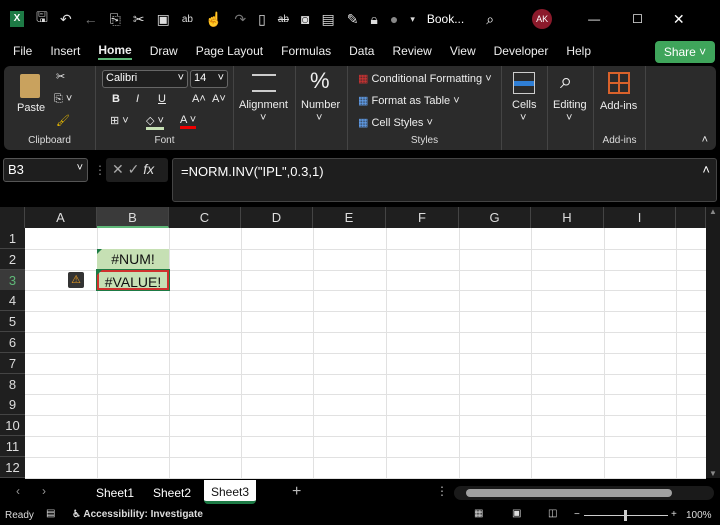 Image resolution: width=720 pixels, height=525 pixels. I want to click on row-header-3: 3, so click(12, 280).